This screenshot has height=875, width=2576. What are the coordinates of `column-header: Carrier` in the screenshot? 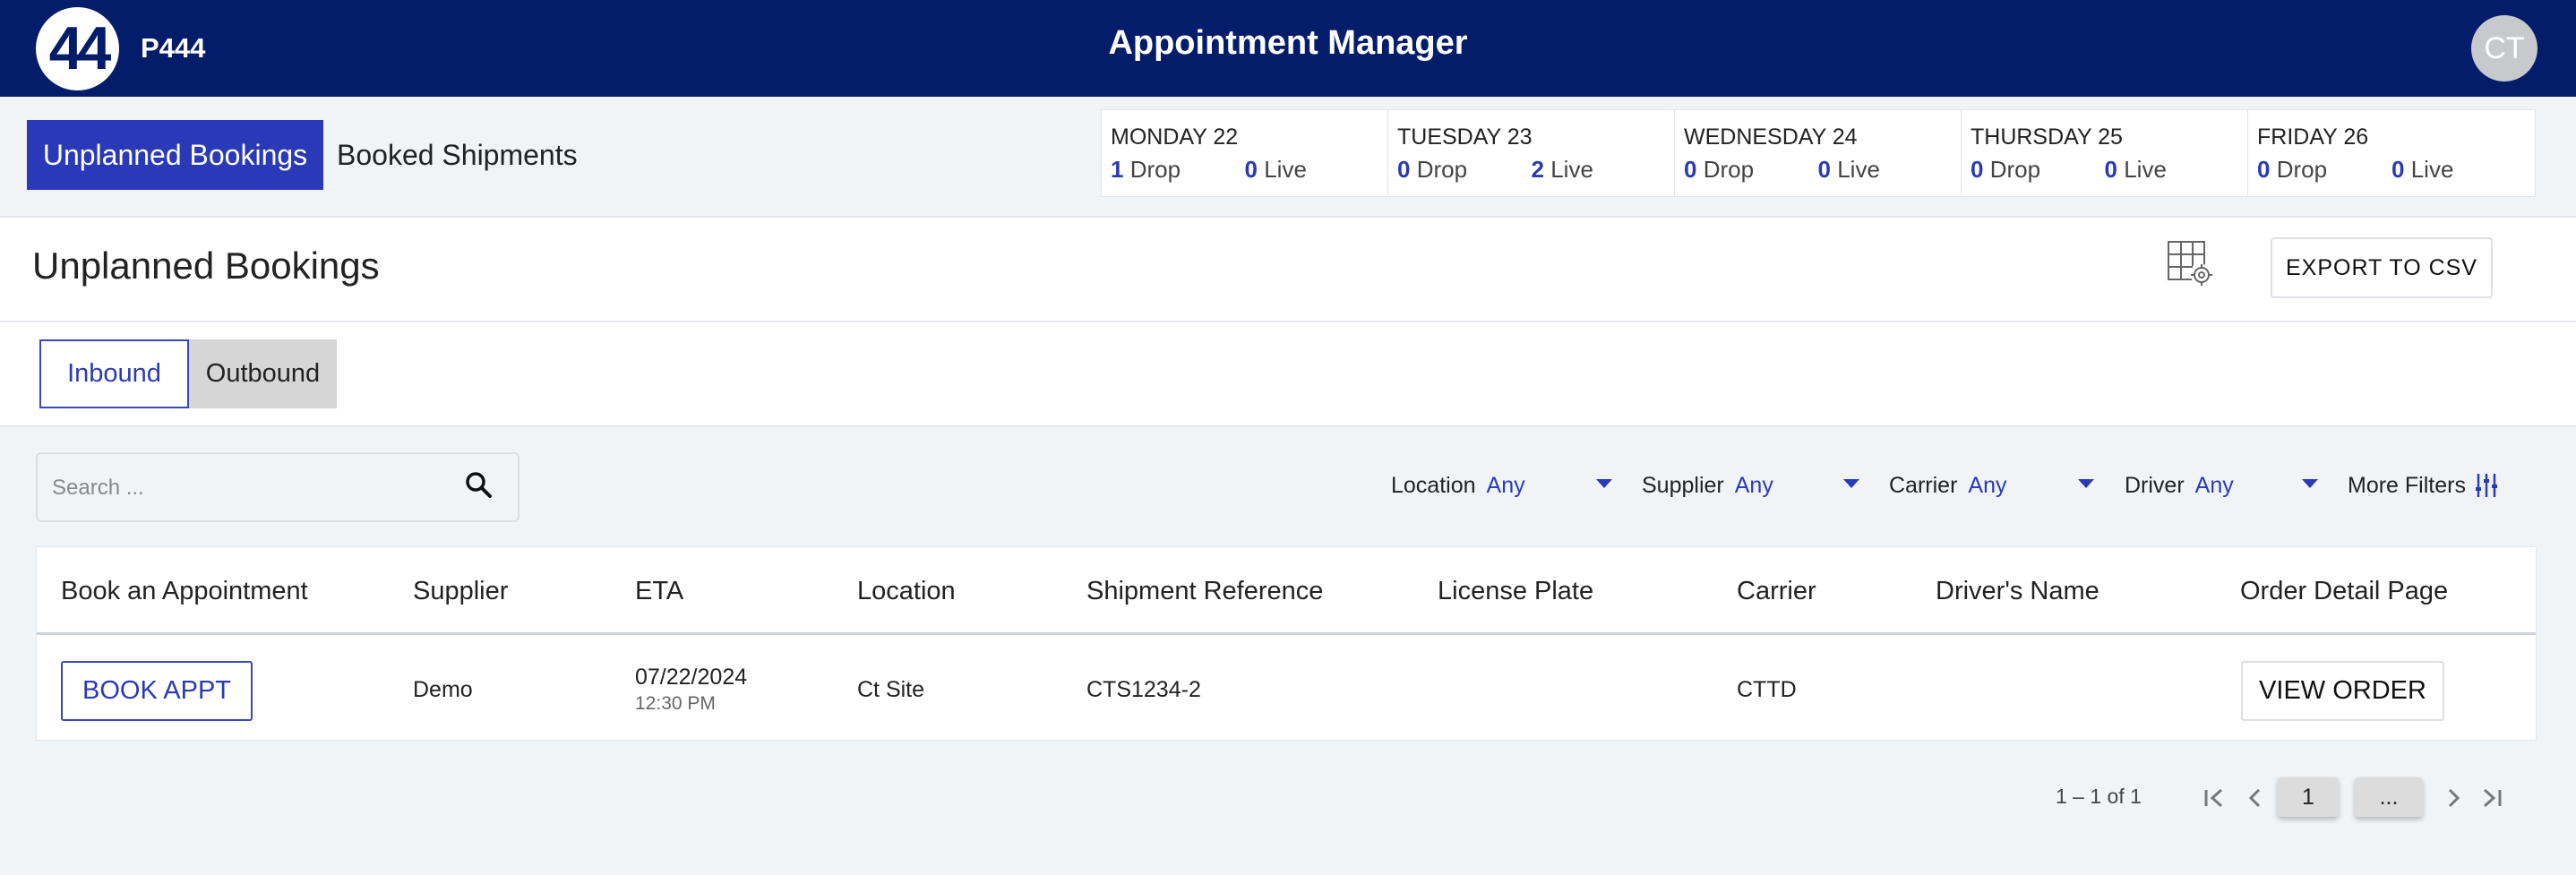 It's located at (1776, 591).